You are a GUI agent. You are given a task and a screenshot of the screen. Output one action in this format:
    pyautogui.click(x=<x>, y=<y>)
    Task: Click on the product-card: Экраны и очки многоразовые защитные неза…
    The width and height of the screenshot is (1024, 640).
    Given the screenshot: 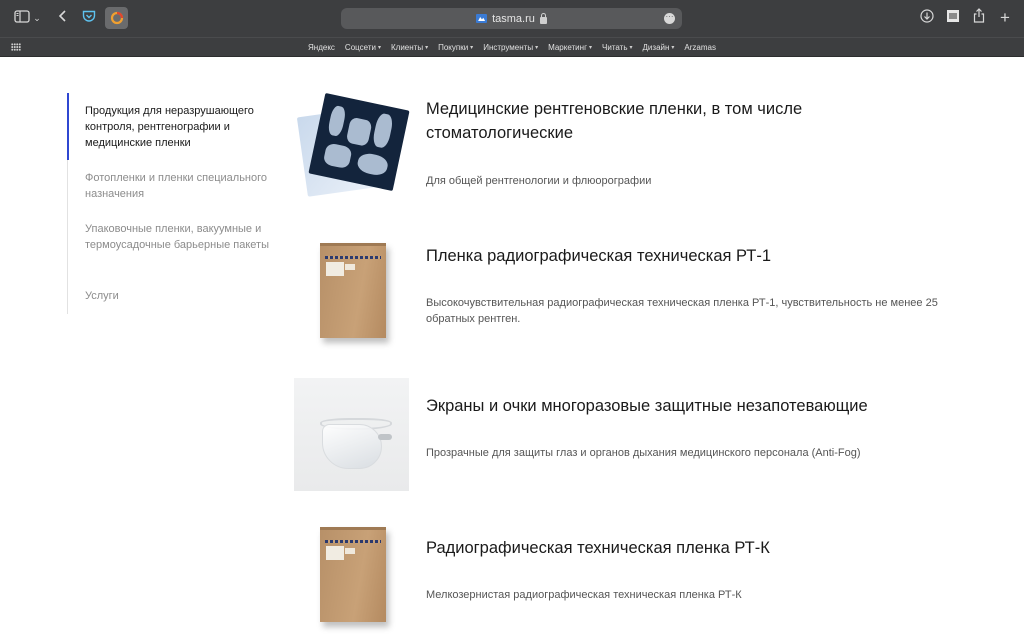 What is the action you would take?
    pyautogui.click(x=644, y=434)
    